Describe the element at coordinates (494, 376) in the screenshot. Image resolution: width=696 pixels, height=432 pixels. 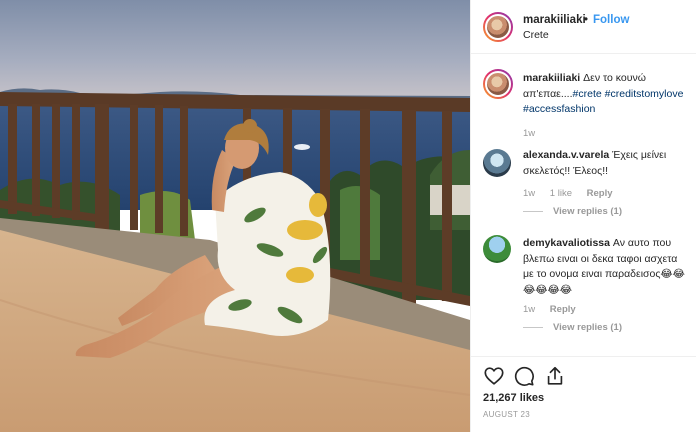
I see `heart-icon` at that location.